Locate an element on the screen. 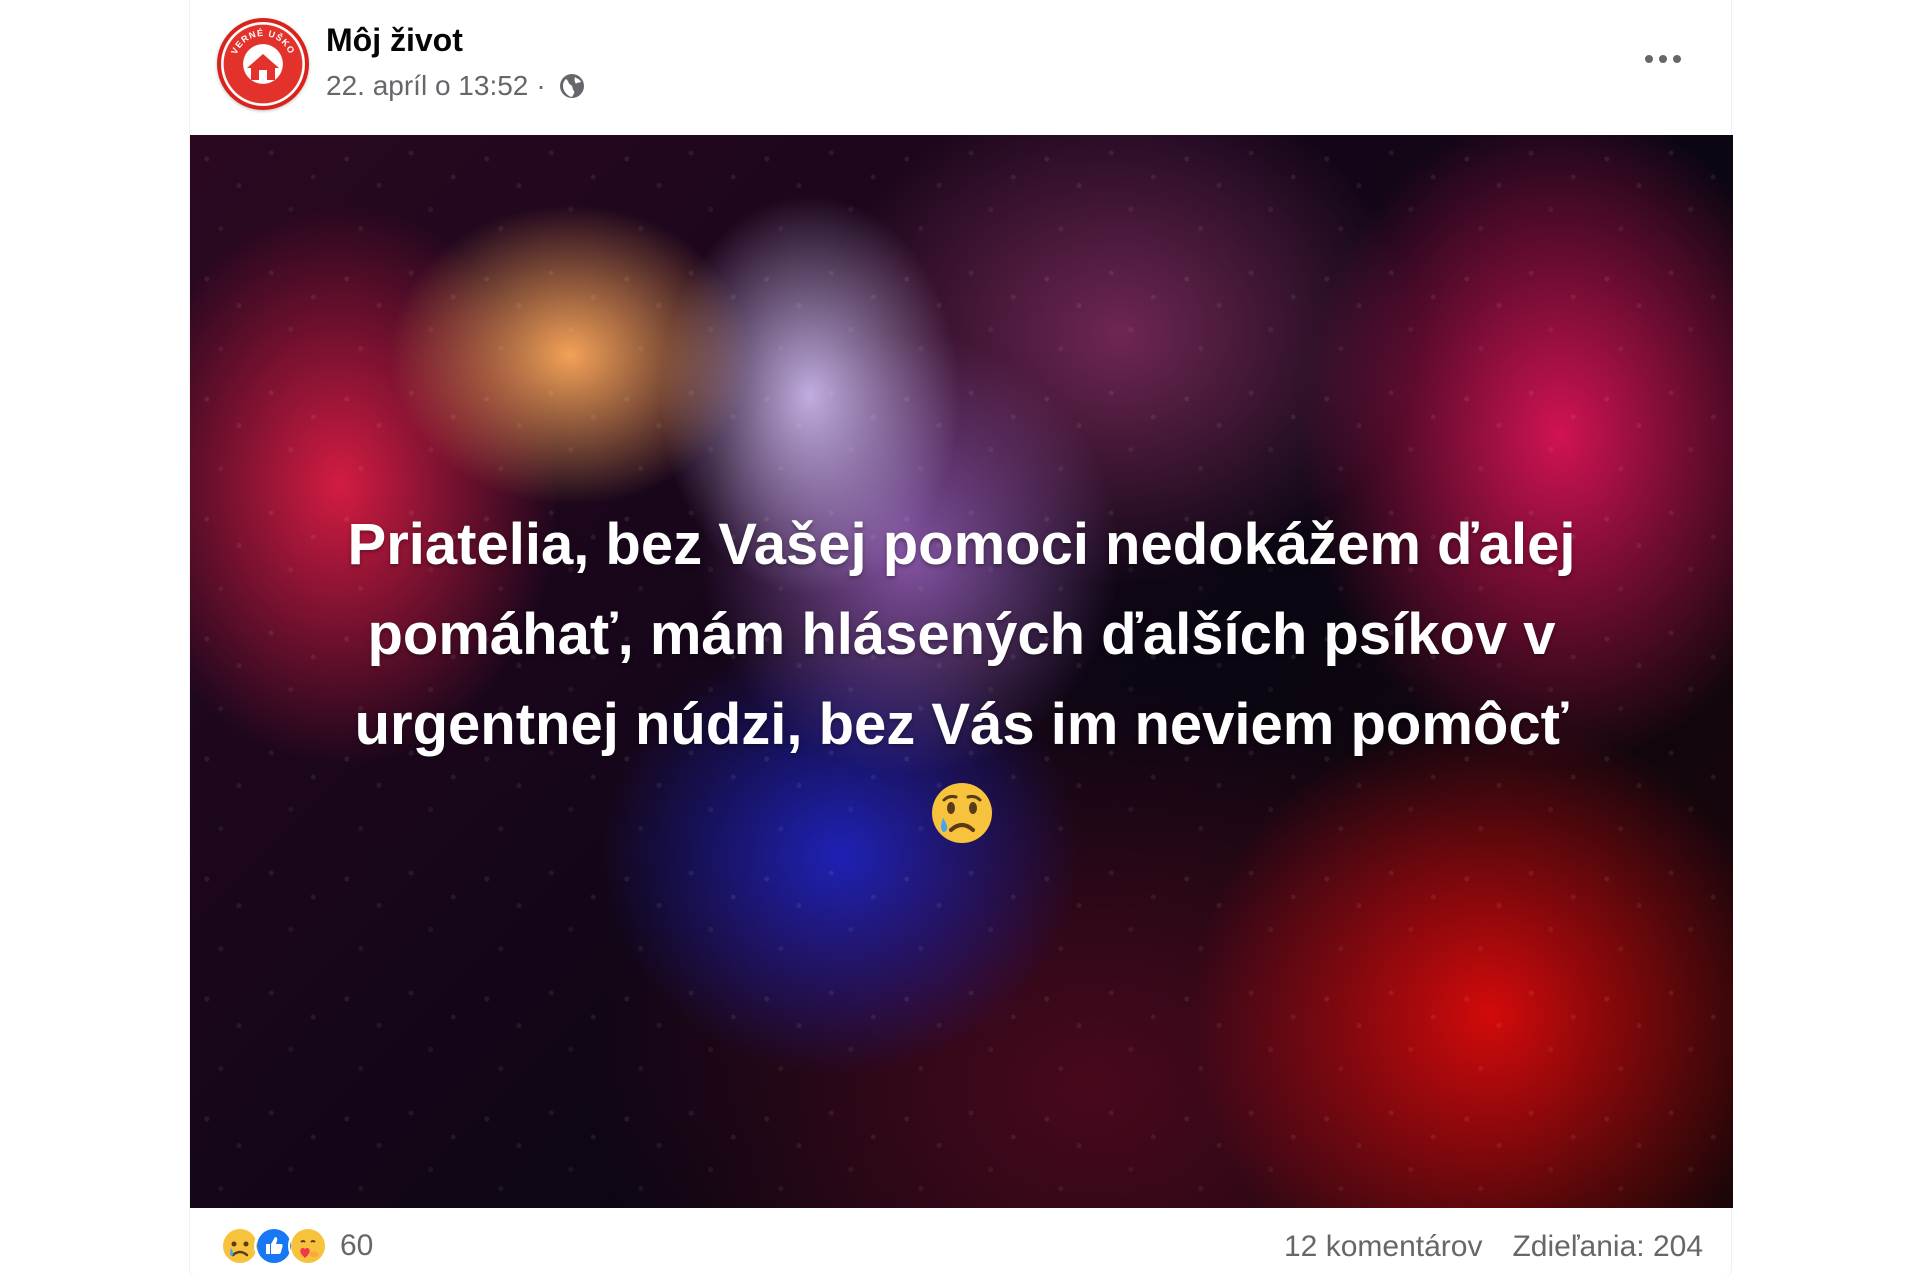 This screenshot has height=1279, width=1920. post-header: VERNÉ UŠKO Môj život 22. apríl o 13:52 · is located at coordinates (960, 67).